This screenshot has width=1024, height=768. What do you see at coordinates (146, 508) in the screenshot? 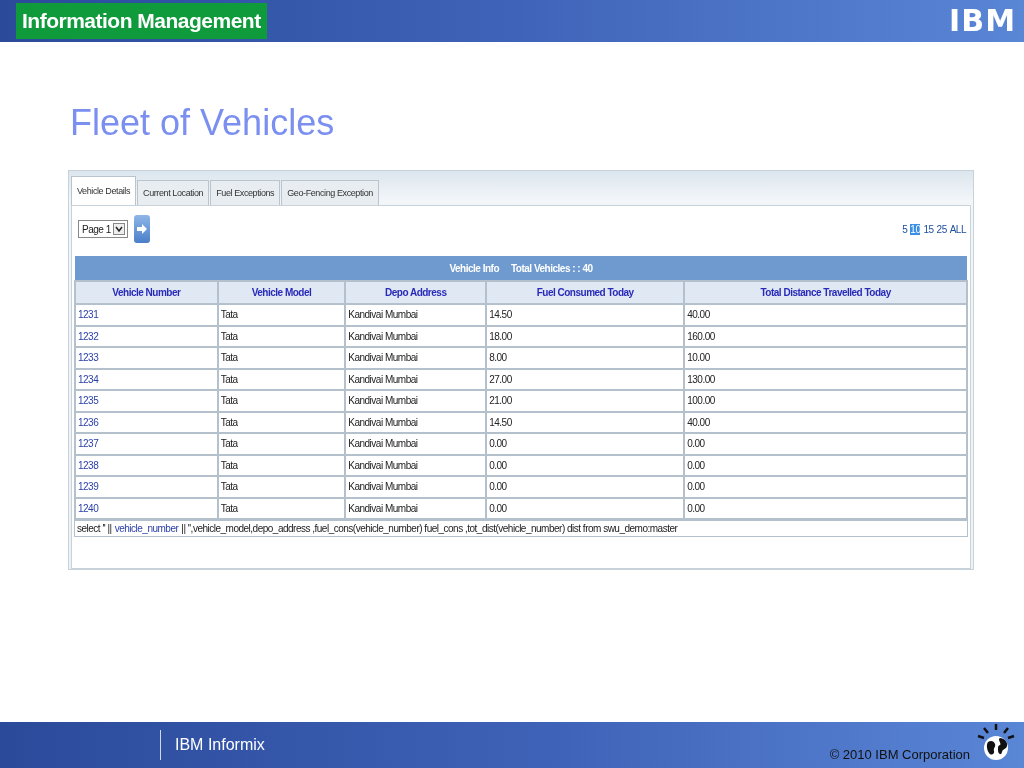
I see `vehicle-link: 1240` at bounding box center [146, 508].